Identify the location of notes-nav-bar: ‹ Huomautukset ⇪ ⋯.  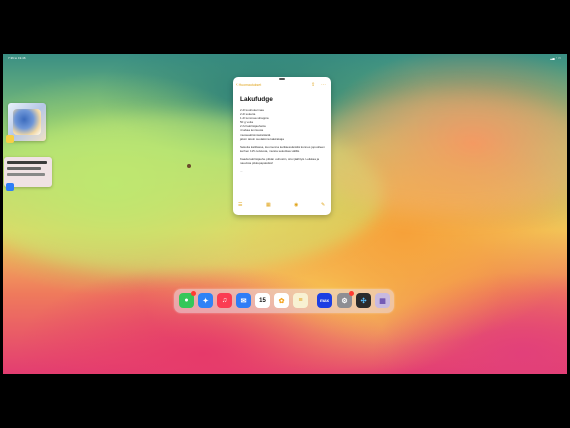
(282, 87).